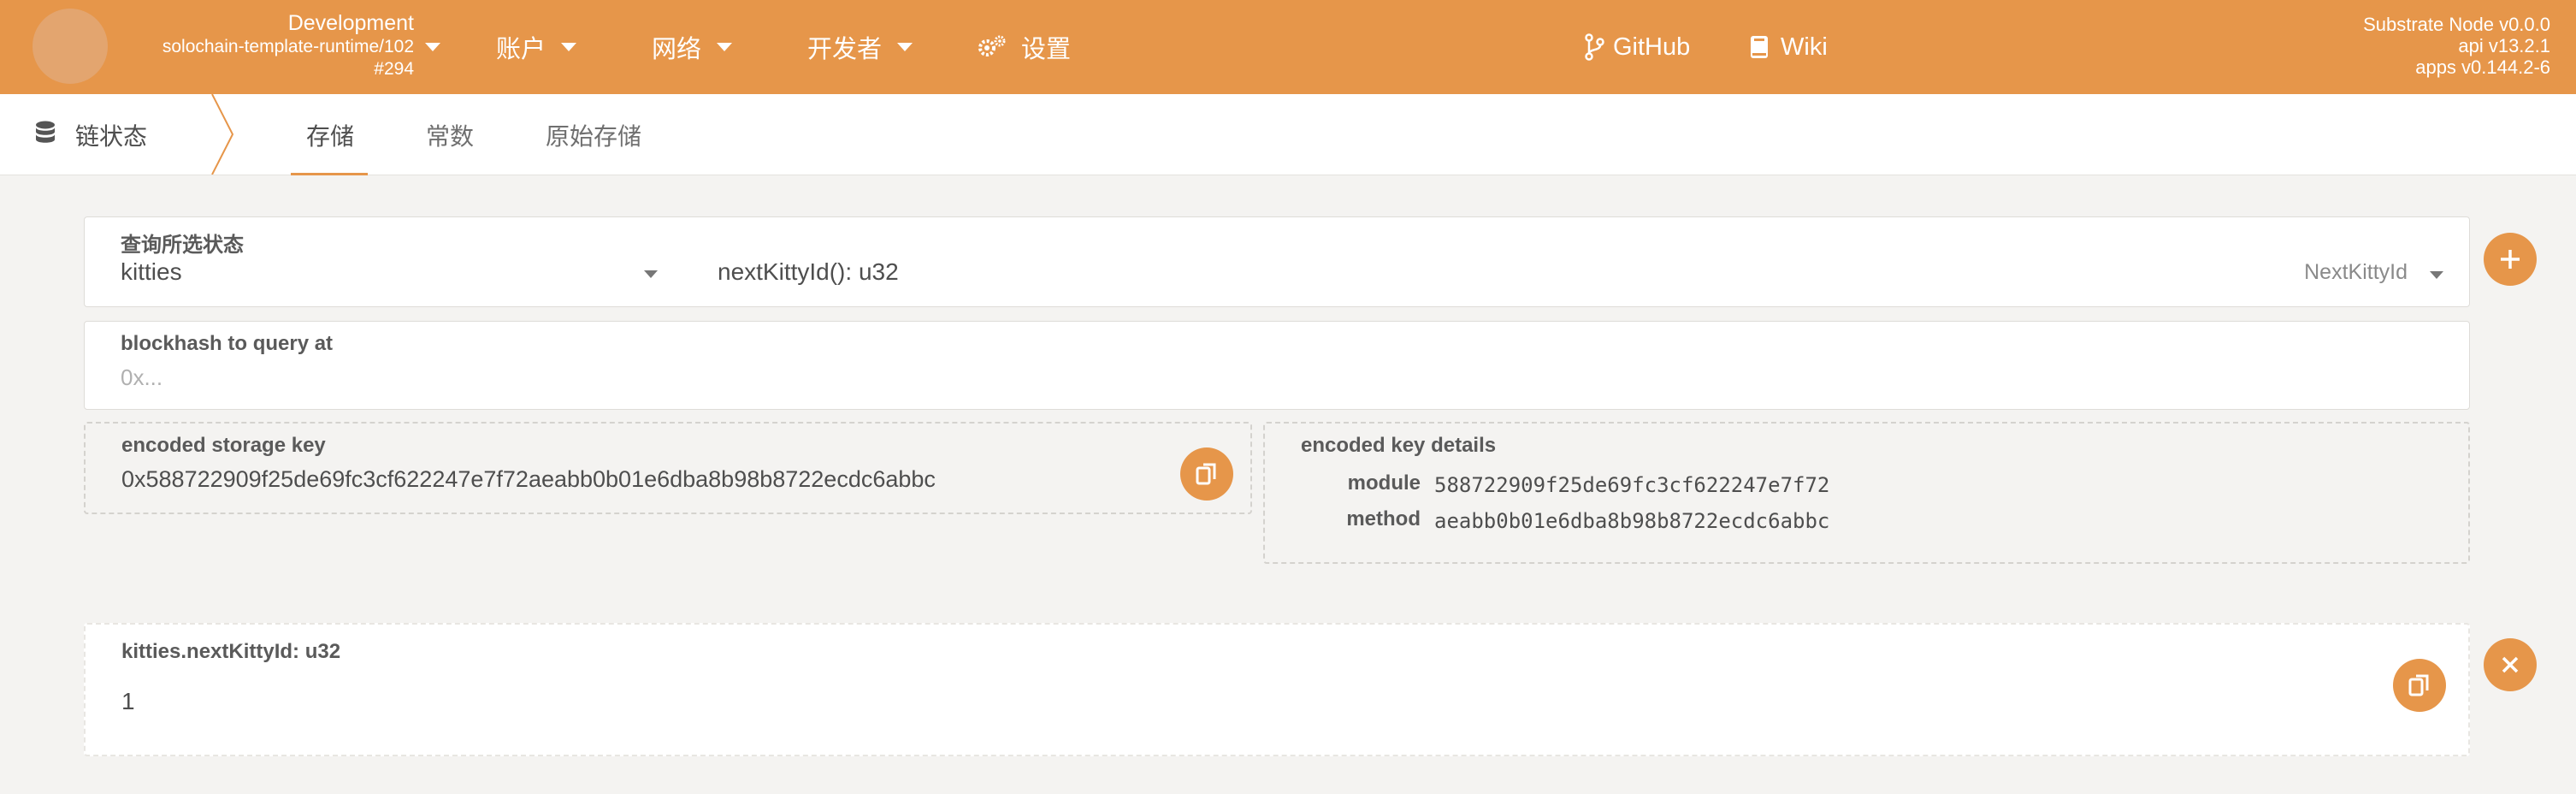  I want to click on branch-icon, so click(1594, 47).